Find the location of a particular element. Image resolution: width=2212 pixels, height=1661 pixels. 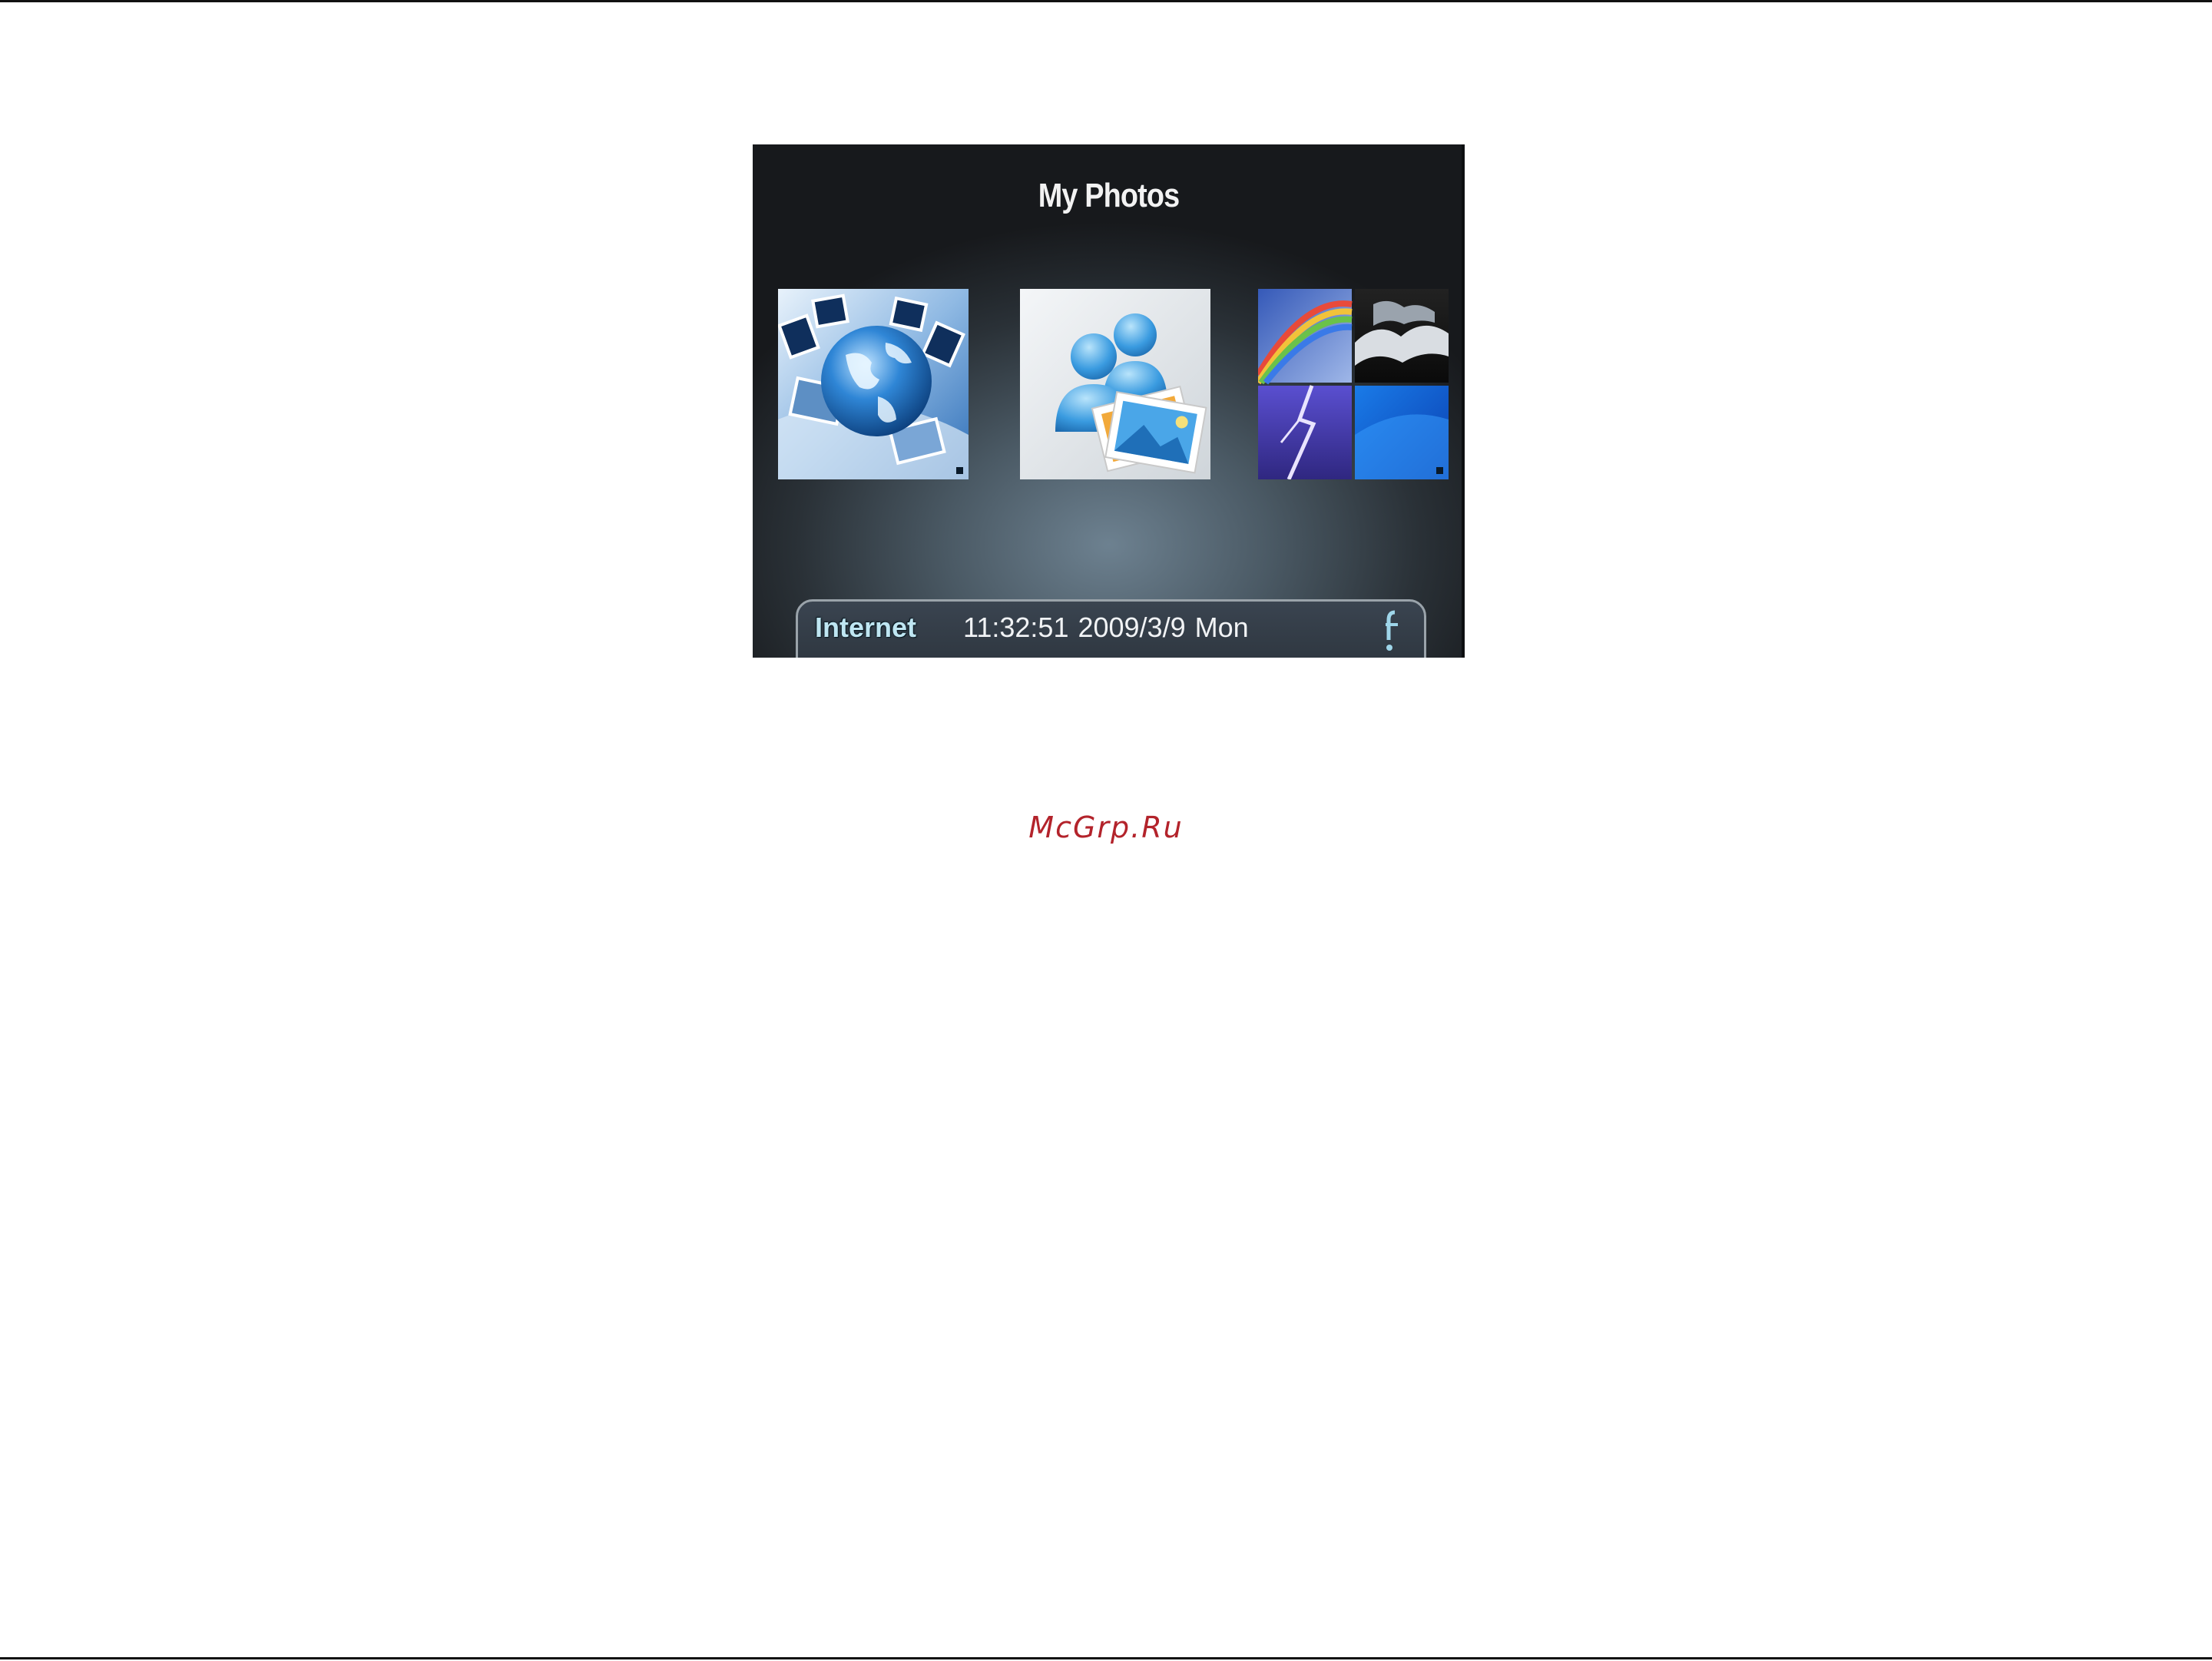

info-icon is located at coordinates (1392, 630).